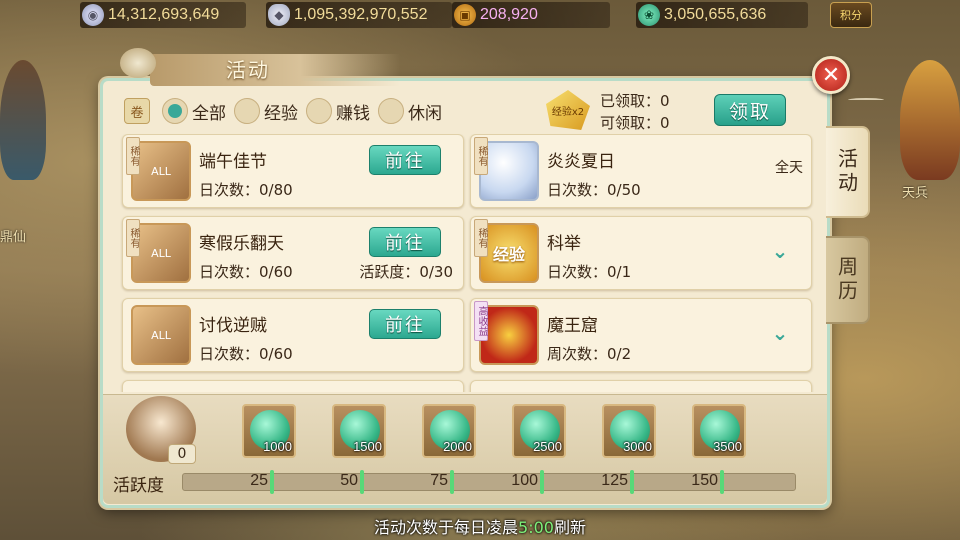  What do you see at coordinates (209, 113) in the screenshot?
I see `filter-label: 全部` at bounding box center [209, 113].